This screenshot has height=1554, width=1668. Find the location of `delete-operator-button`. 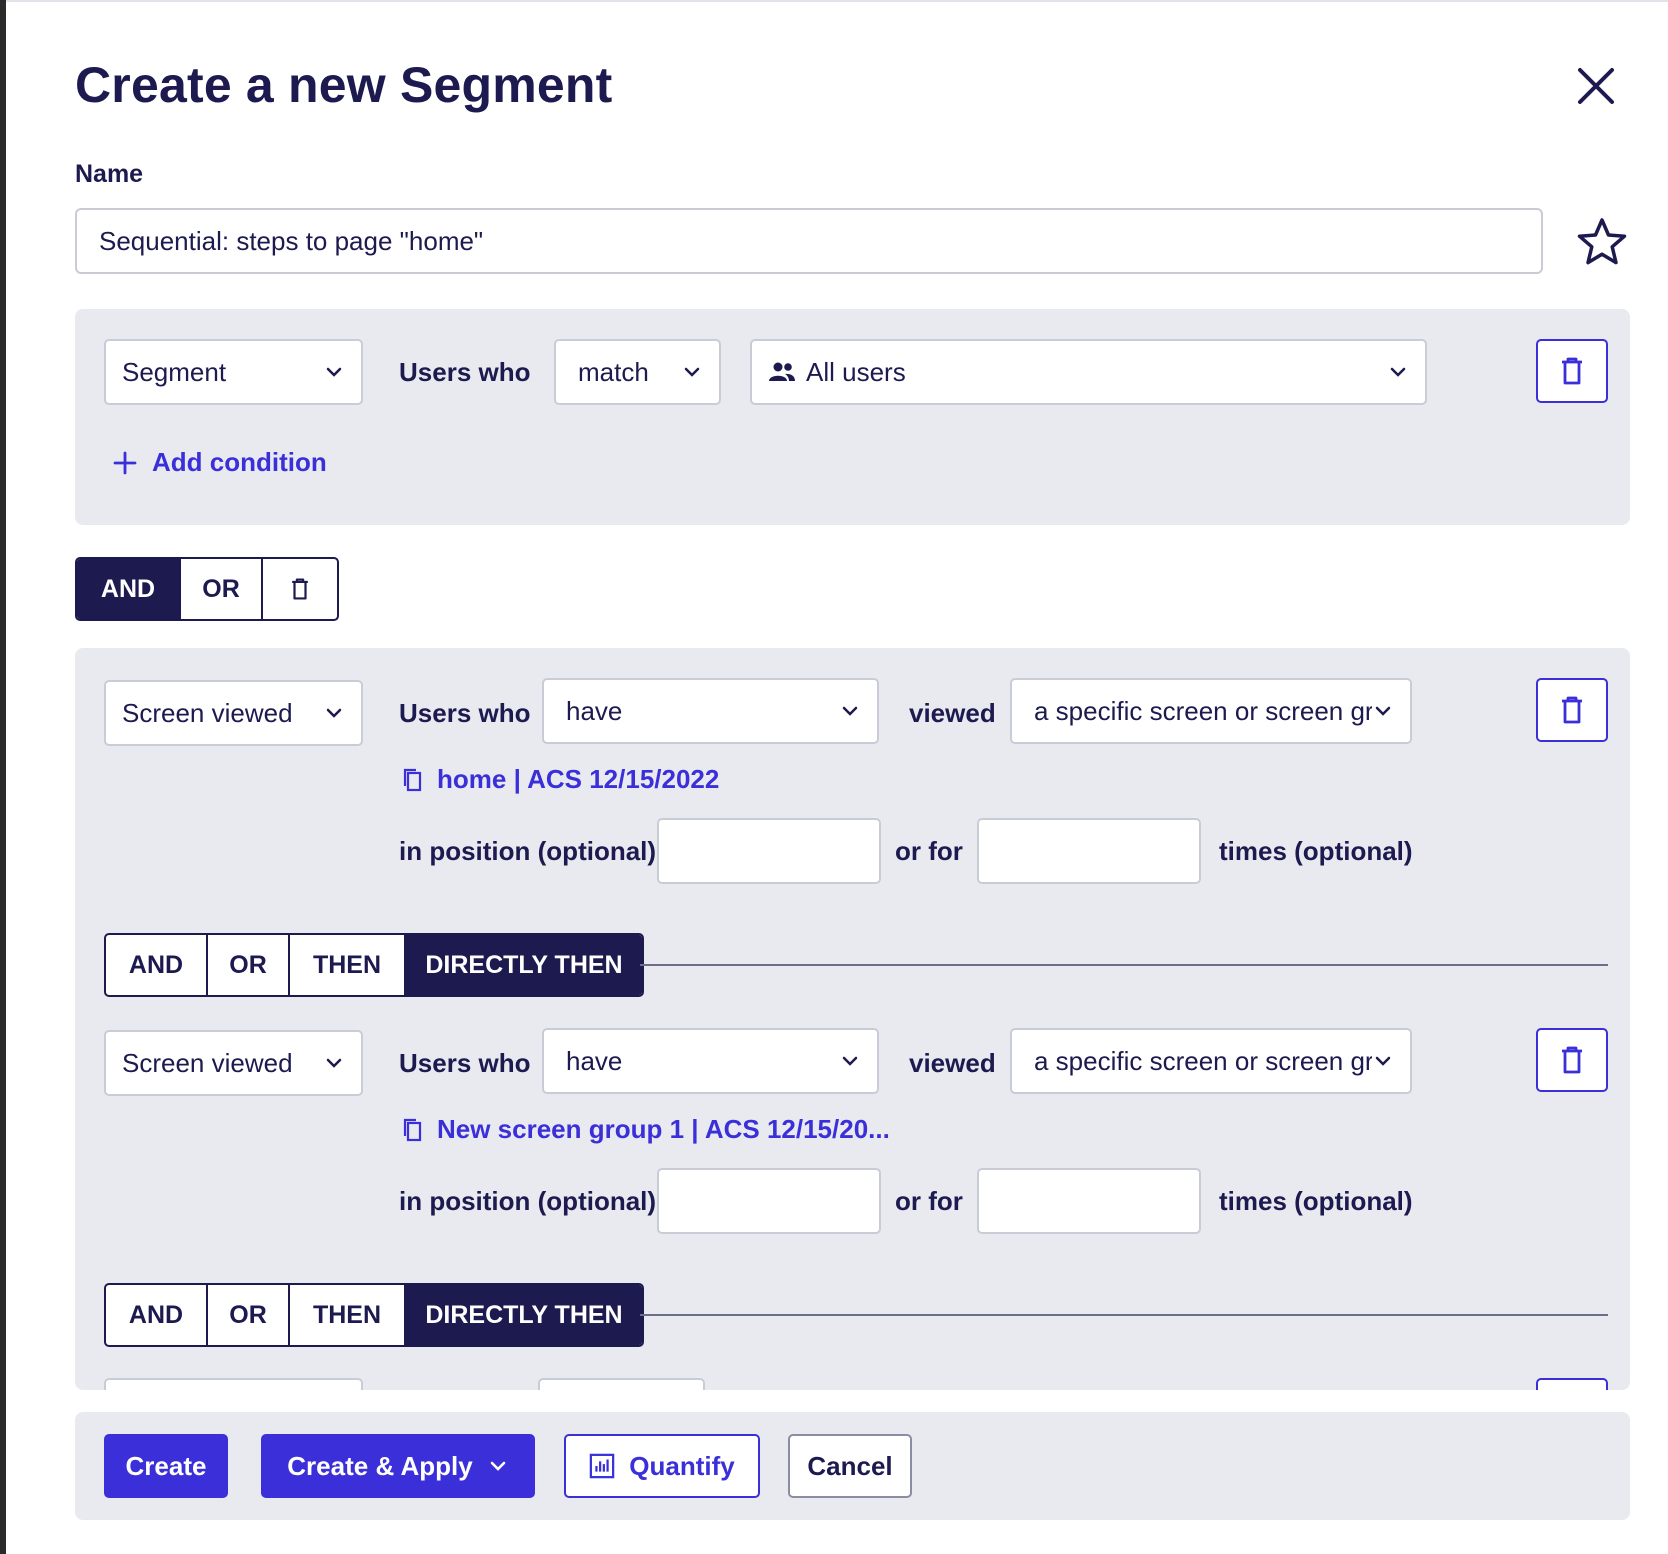

delete-operator-button is located at coordinates (300, 589).